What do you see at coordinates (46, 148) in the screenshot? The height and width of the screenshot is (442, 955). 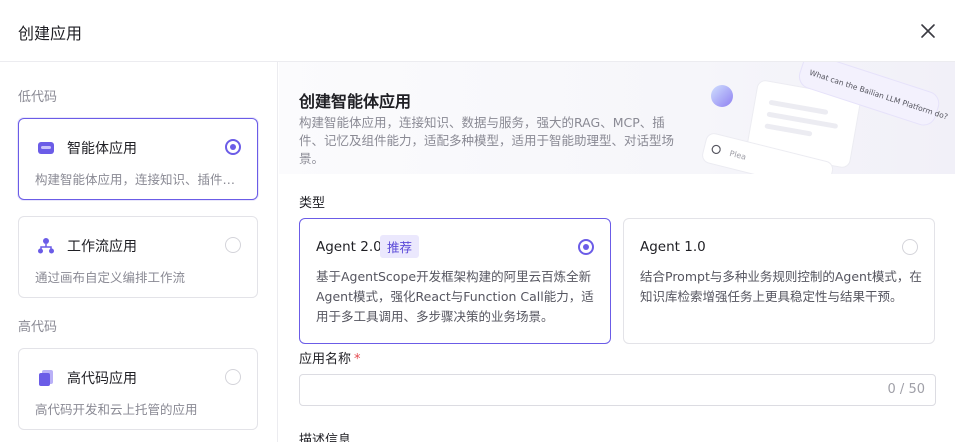 I see `agent-app-icon` at bounding box center [46, 148].